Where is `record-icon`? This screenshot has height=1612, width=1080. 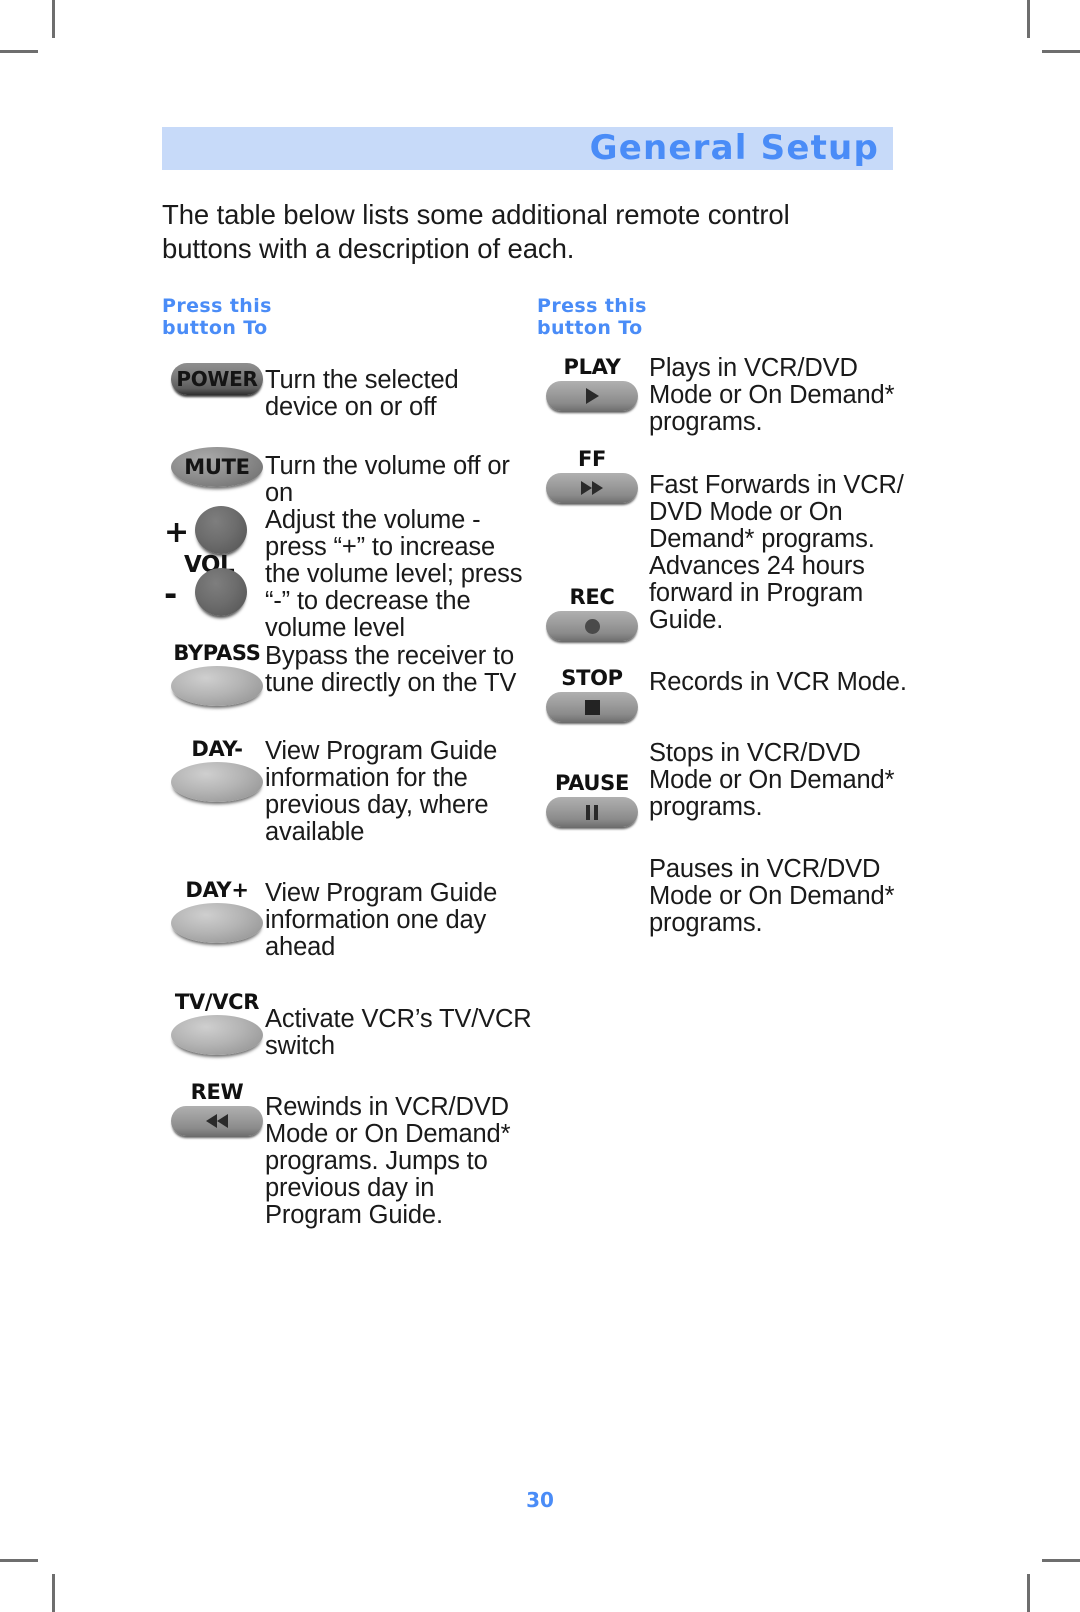
record-icon is located at coordinates (592, 626).